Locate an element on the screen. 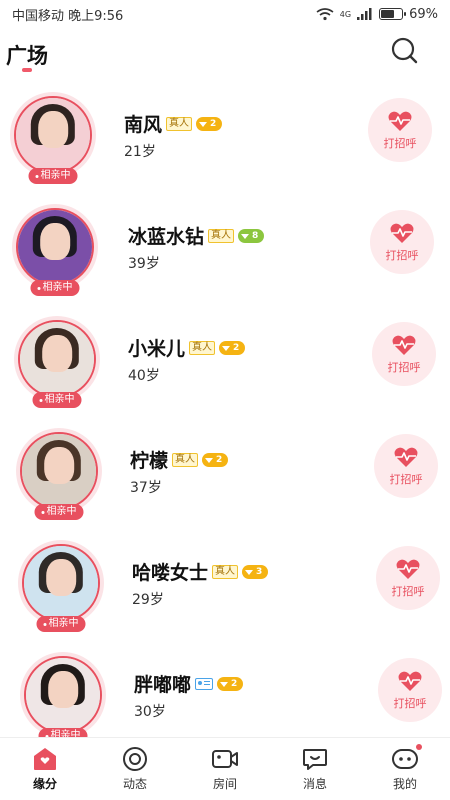 Image resolution: width=450 pixels, height=800 pixels. battery-icon is located at coordinates (393, 14).